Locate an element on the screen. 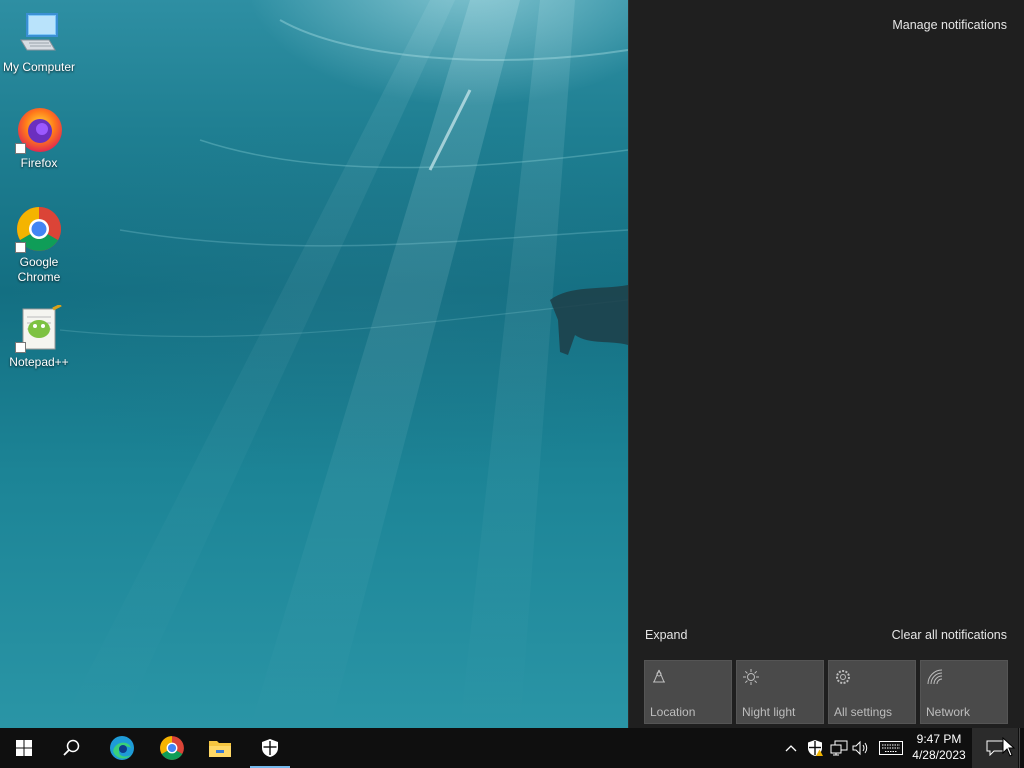  night-light-icon is located at coordinates (751, 677).